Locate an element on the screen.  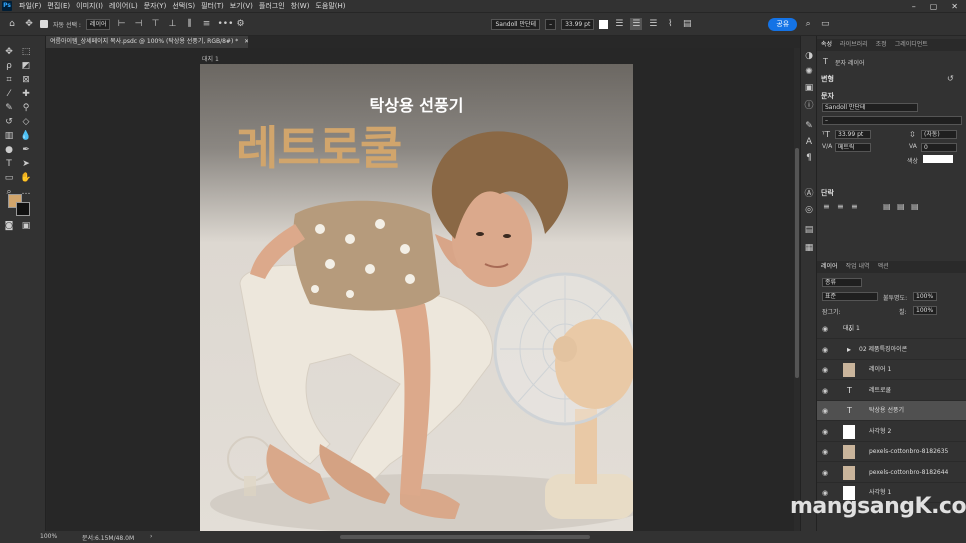
close-button: ✕ is located at coordinates (954, 6).